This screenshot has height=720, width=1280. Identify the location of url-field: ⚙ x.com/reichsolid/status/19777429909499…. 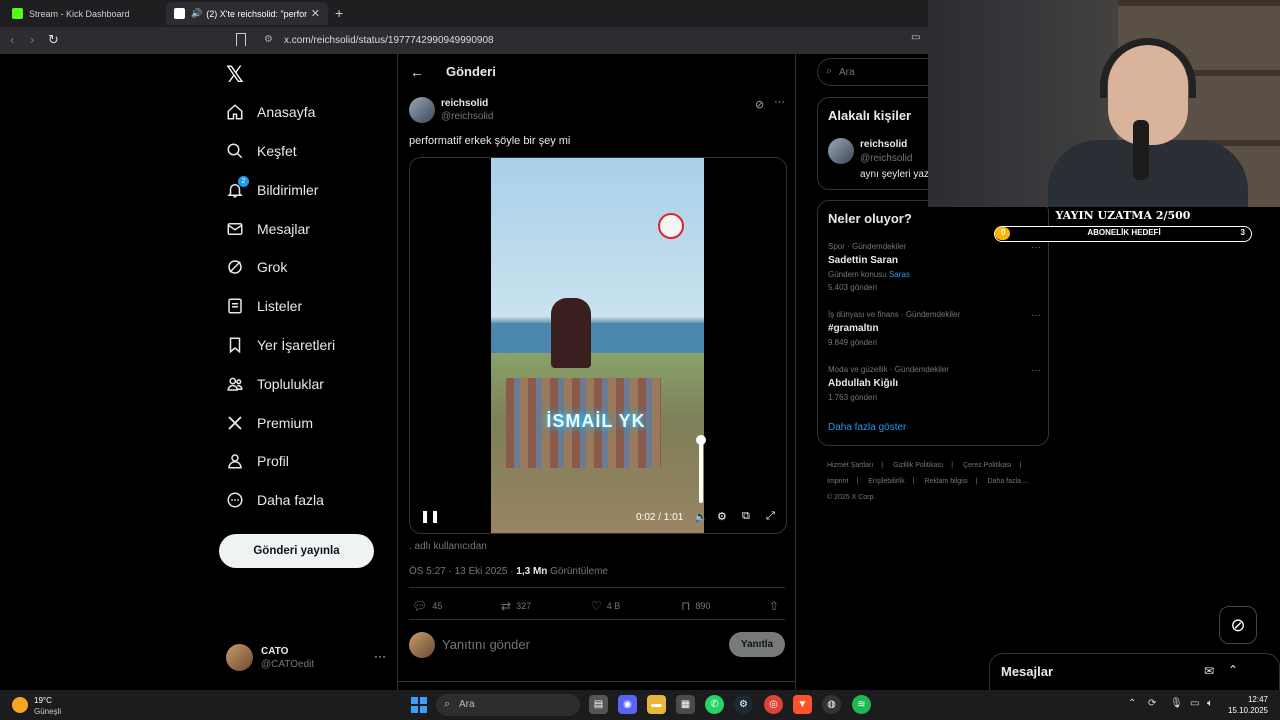
(596, 40).